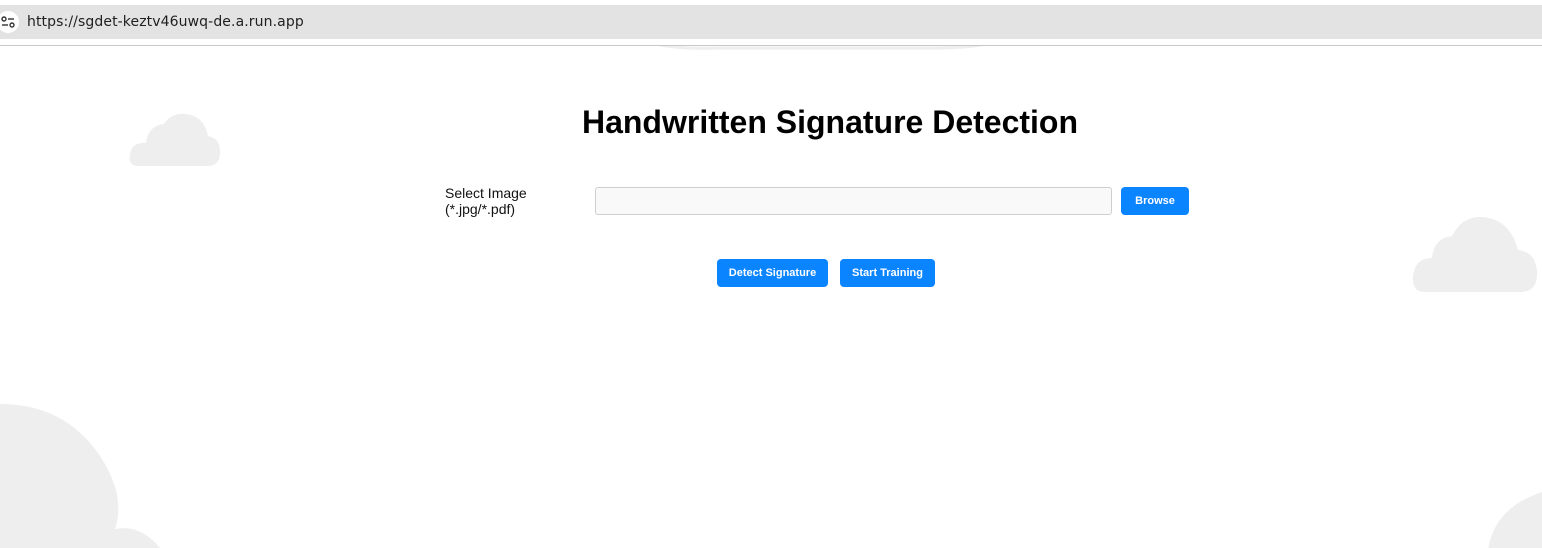  I want to click on action-buttons: Detect Signature Start Training, so click(826, 273).